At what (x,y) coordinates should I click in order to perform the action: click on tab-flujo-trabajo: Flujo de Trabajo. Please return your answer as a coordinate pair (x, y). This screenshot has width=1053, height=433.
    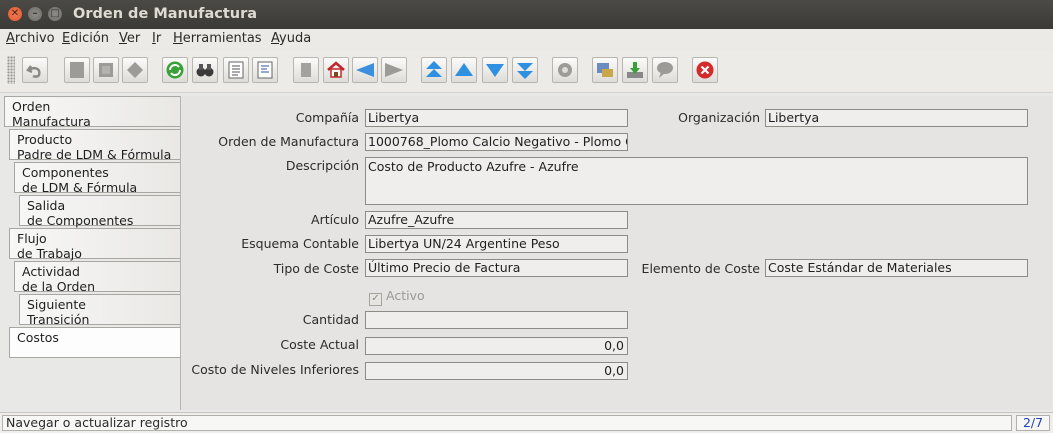
    Looking at the image, I should click on (95, 244).